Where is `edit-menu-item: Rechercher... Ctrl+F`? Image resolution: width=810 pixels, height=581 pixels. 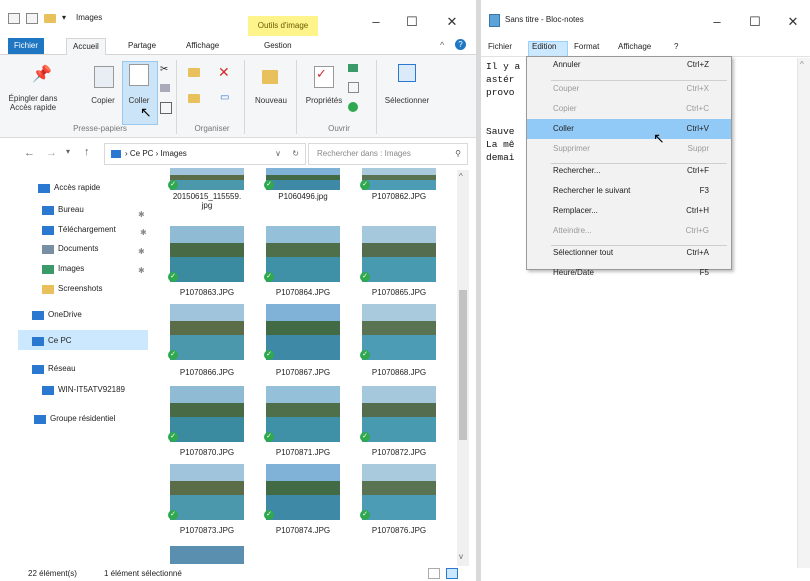
edit-menu-item: Rechercher... Ctrl+F is located at coordinates (629, 171).